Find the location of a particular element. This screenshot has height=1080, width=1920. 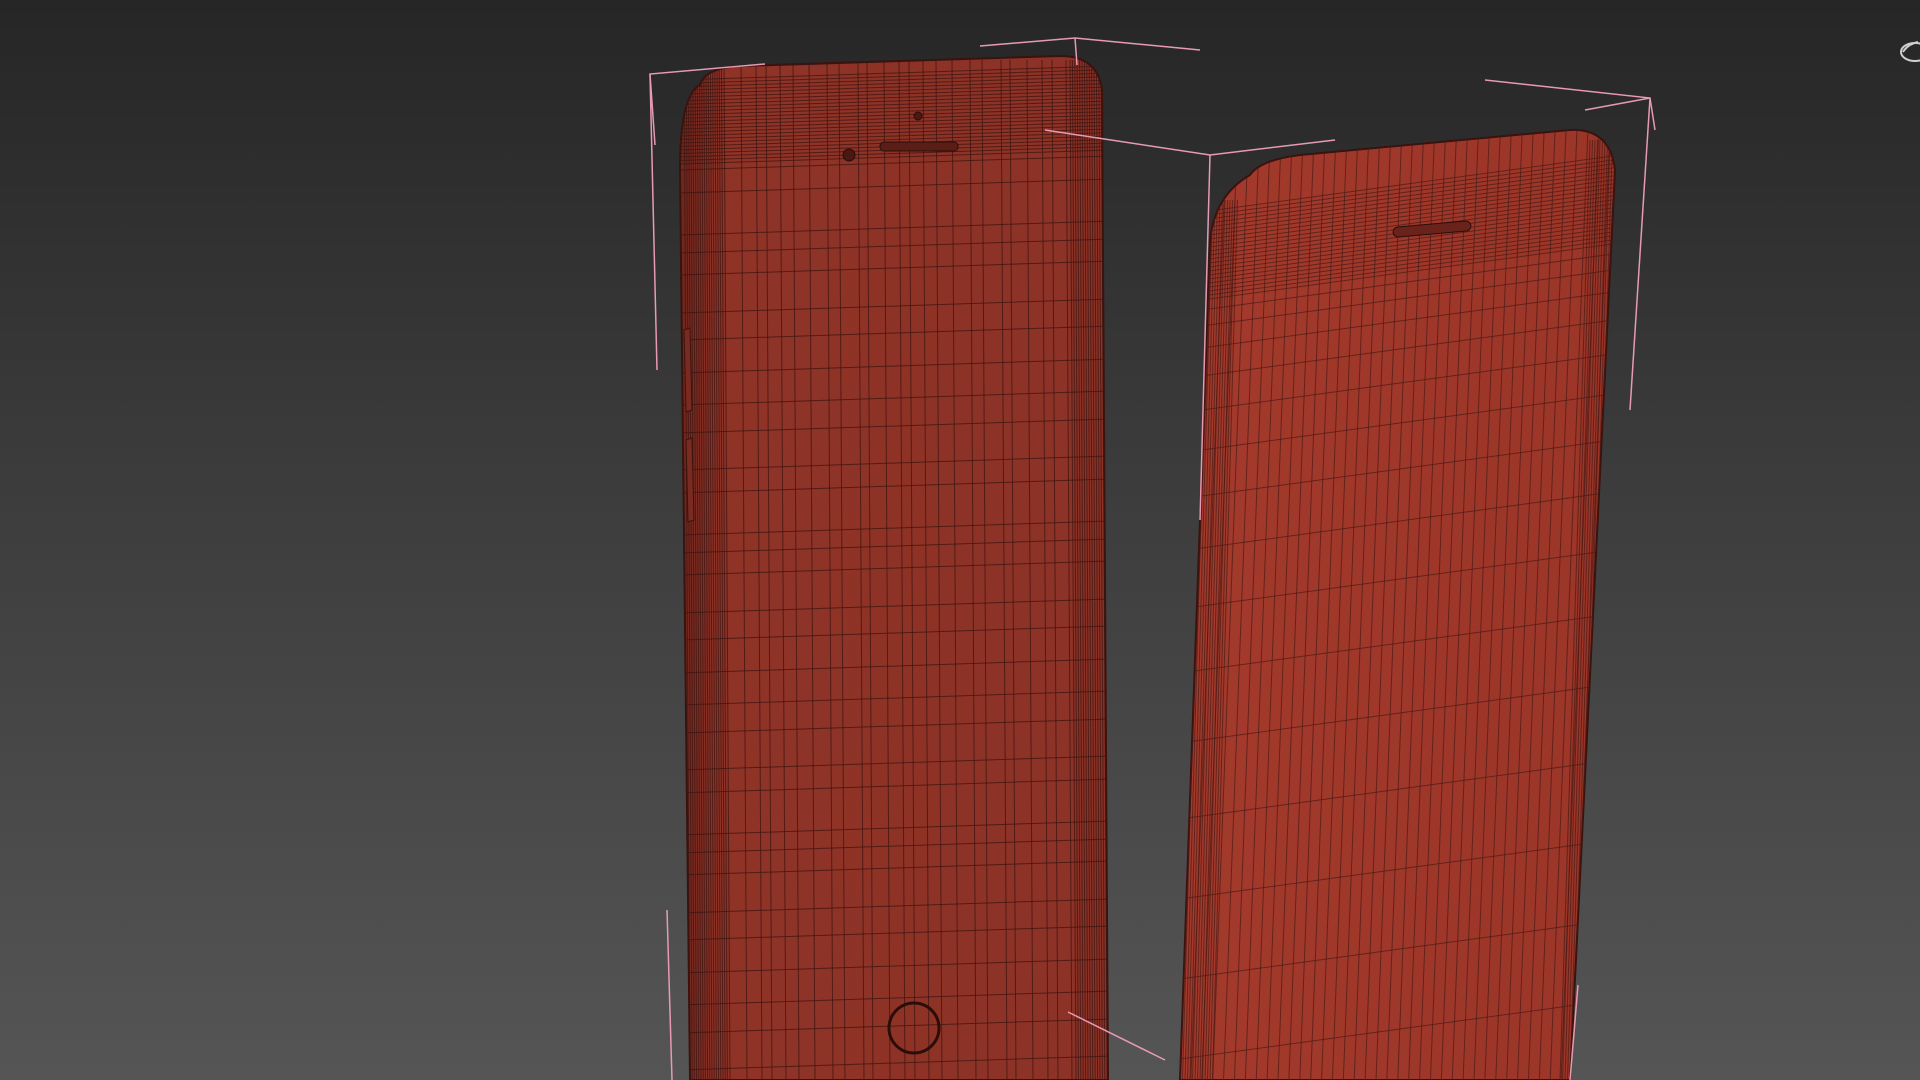

earpiece-icon is located at coordinates (919, 146).